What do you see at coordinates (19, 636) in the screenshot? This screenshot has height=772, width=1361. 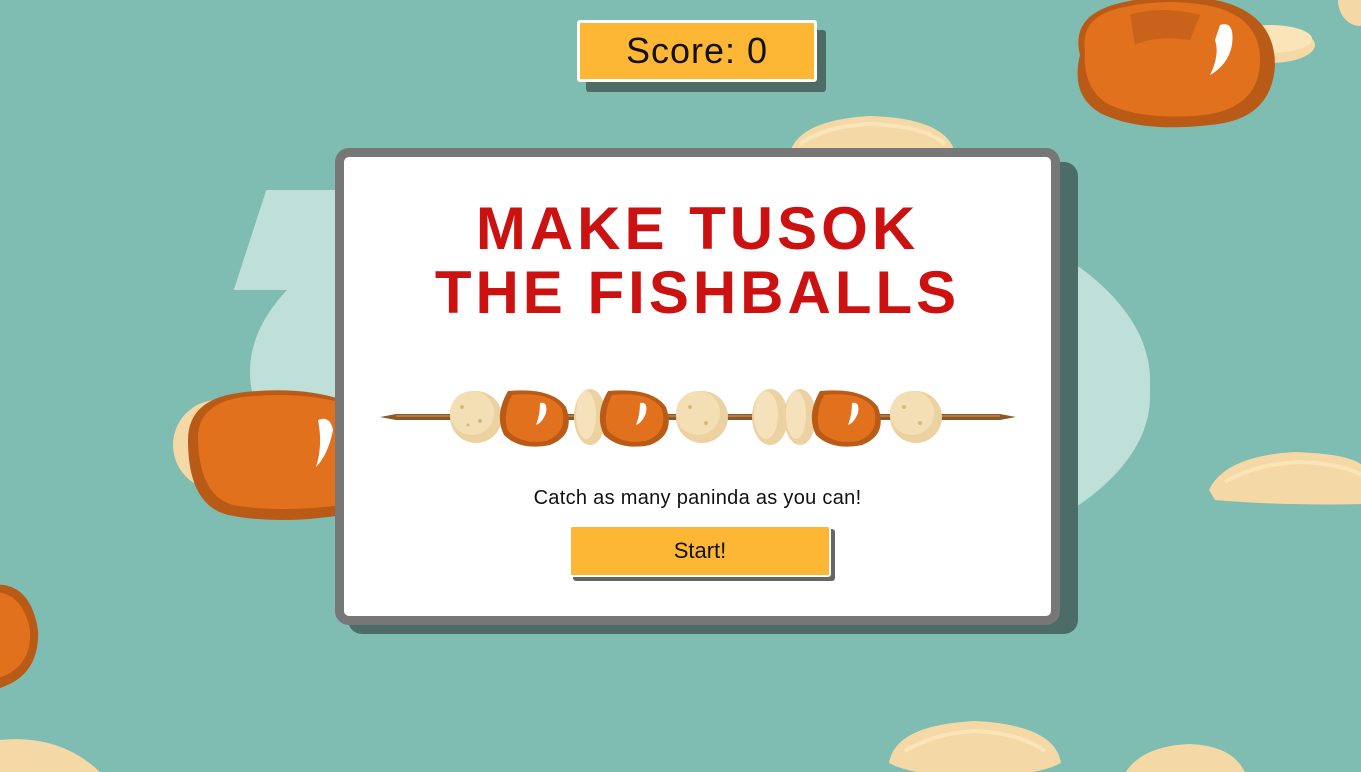 I see `falling-kwek-kwek-edge-icon` at bounding box center [19, 636].